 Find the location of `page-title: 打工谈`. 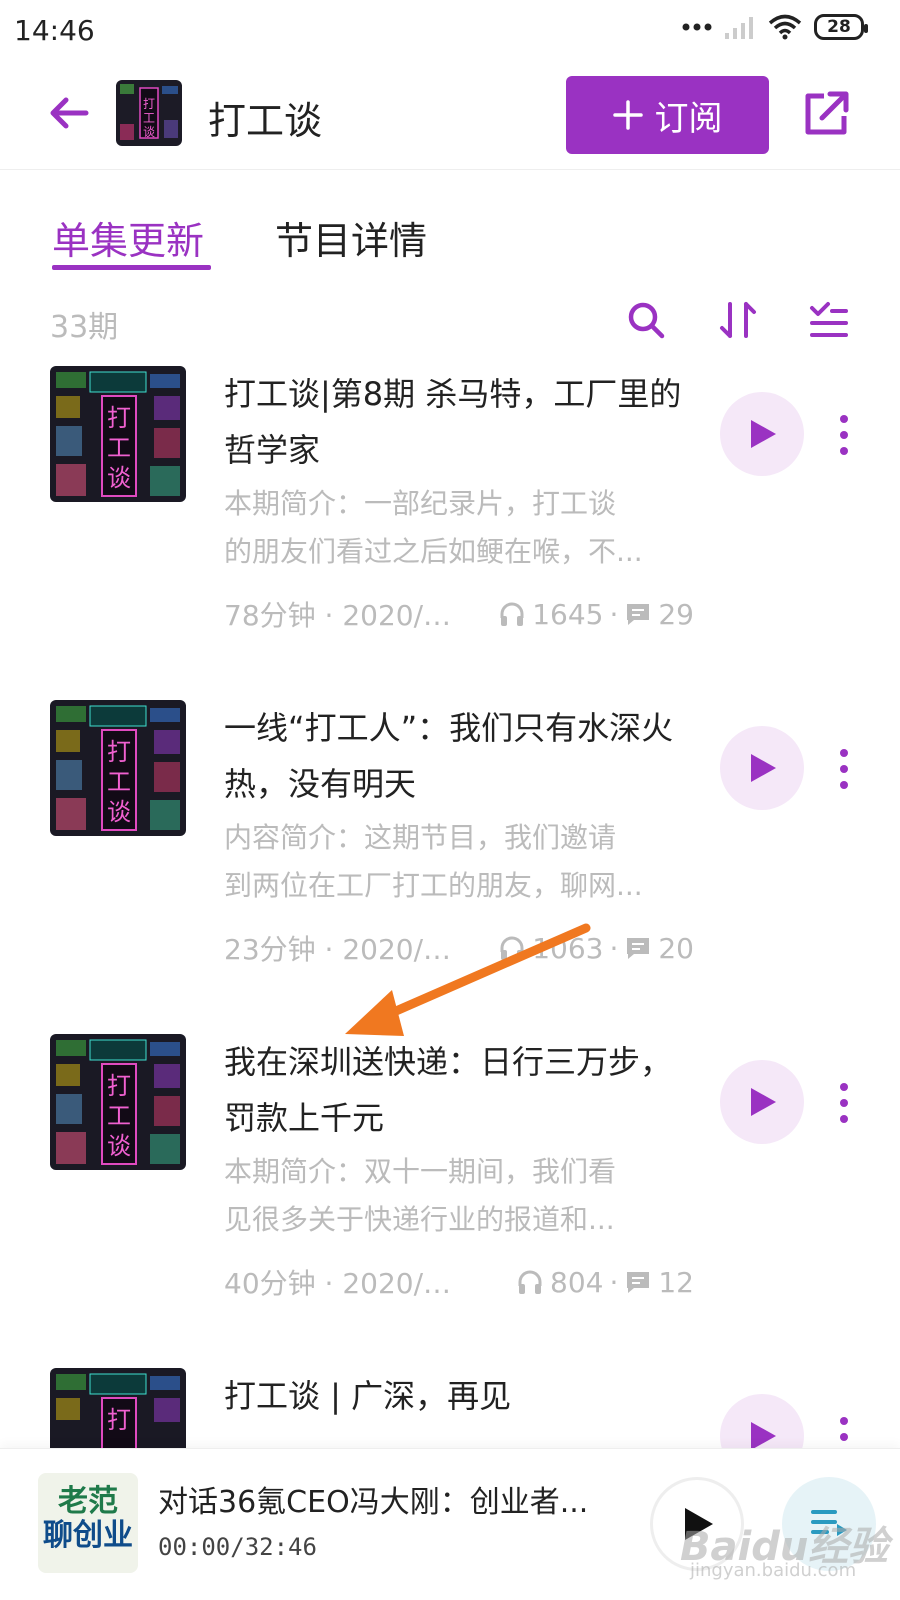

page-title: 打工谈 is located at coordinates (265, 121).